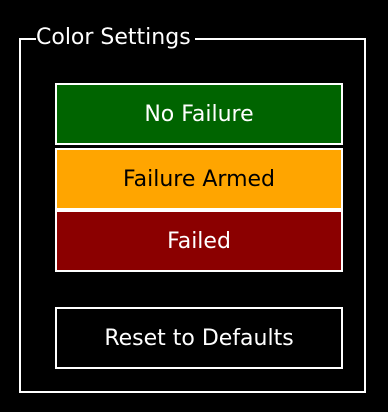 The image size is (388, 412). I want to click on no-failure-color-button: No Failure, so click(199, 114).